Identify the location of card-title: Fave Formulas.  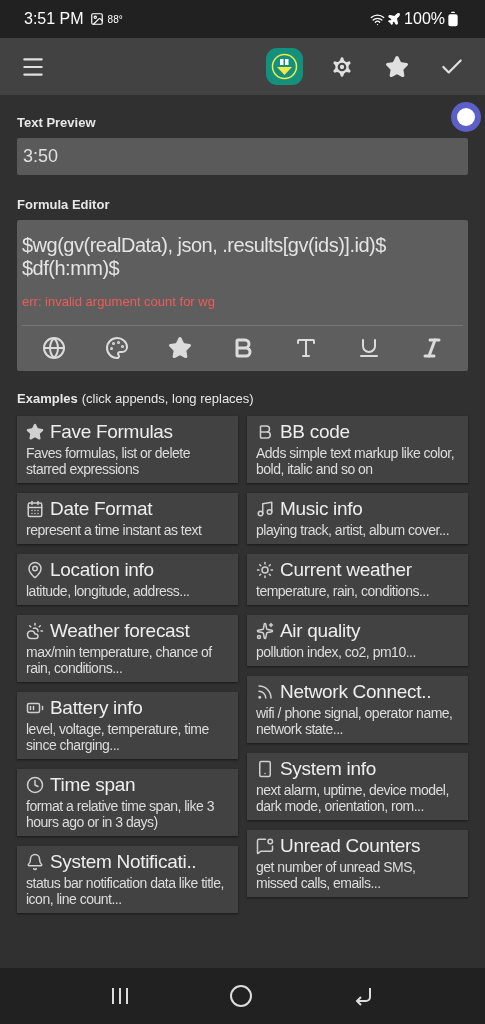
(111, 432).